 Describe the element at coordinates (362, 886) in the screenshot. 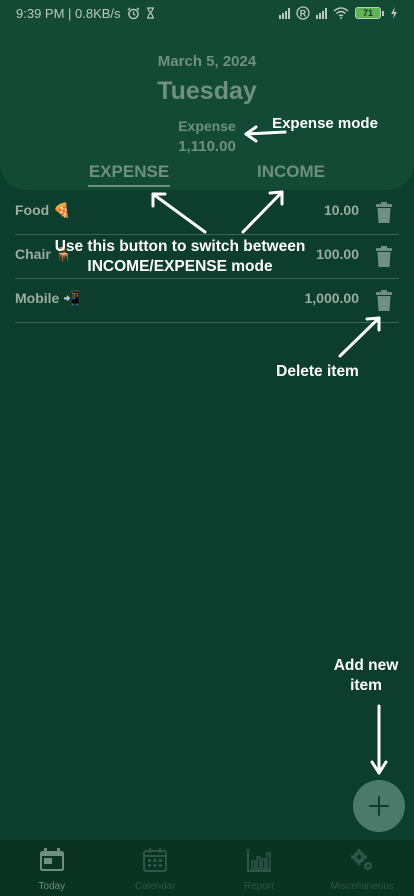

I see `nav-miscellaneous-label: Miscellaneous` at that location.